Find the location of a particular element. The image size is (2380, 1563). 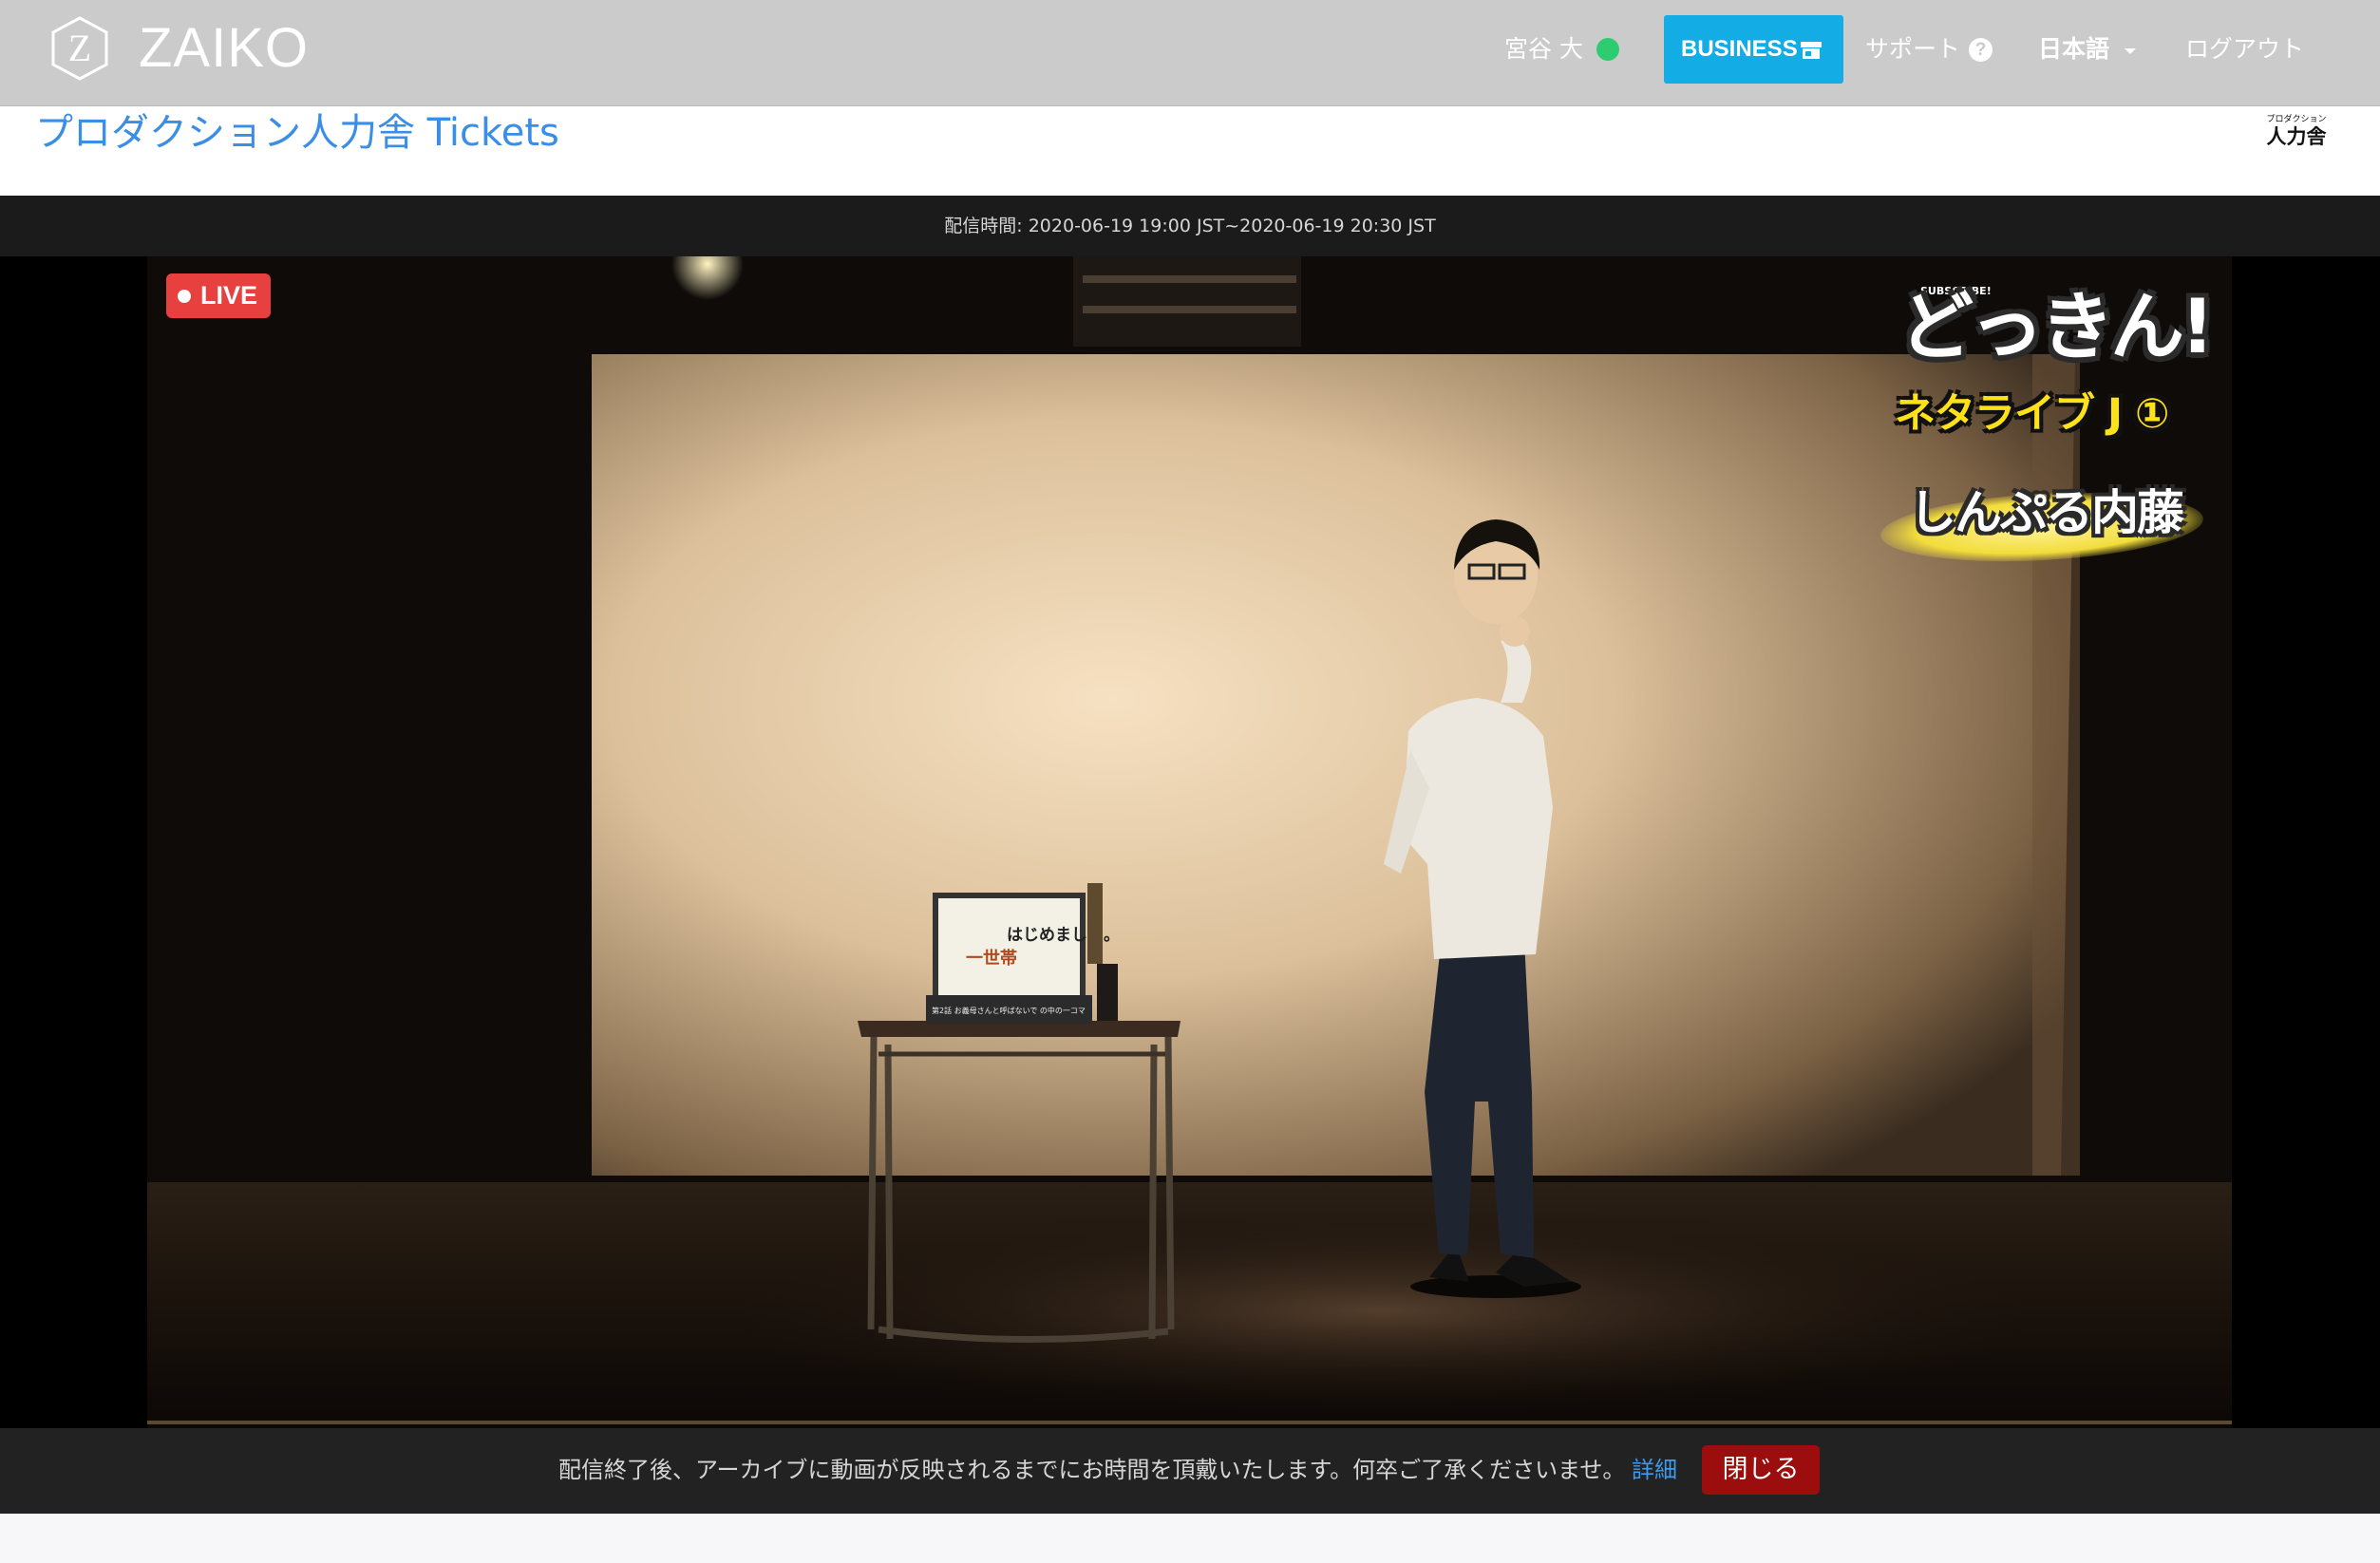

store-icon is located at coordinates (1811, 50).